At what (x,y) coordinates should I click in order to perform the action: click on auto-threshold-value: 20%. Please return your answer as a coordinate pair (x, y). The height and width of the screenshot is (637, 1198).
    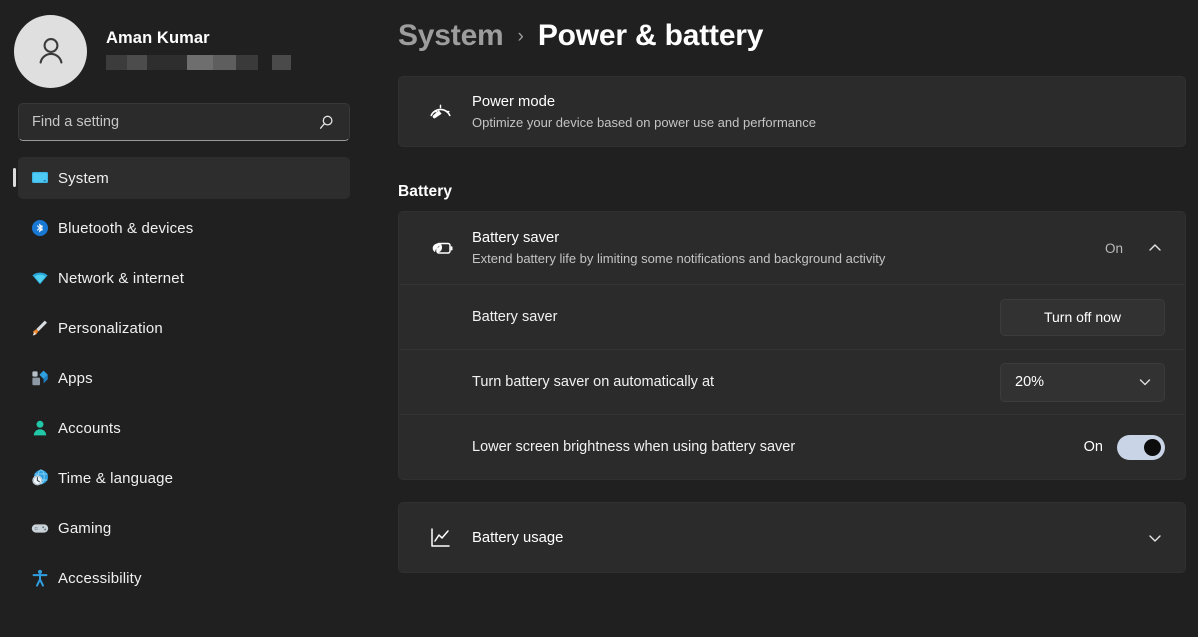
    Looking at the image, I should click on (1030, 382).